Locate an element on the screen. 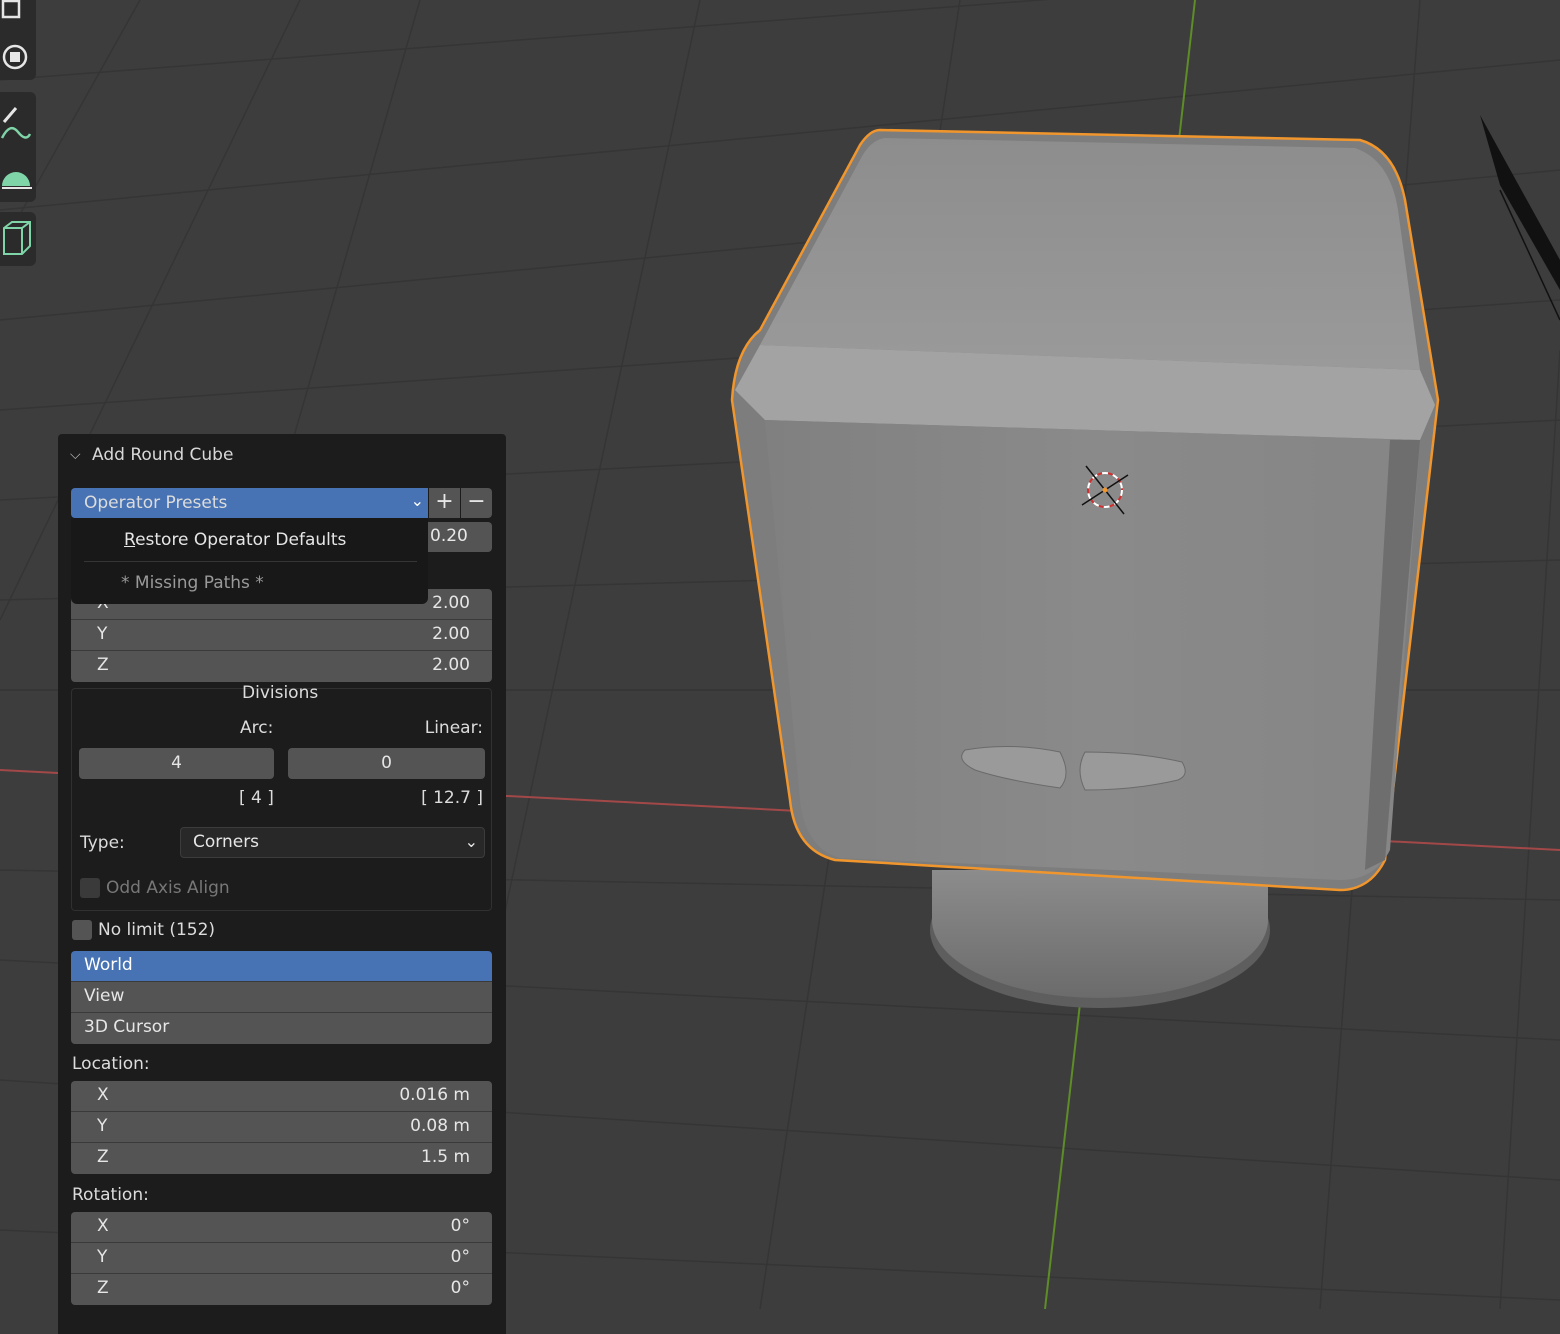  tool-add-cube is located at coordinates (18, 238).